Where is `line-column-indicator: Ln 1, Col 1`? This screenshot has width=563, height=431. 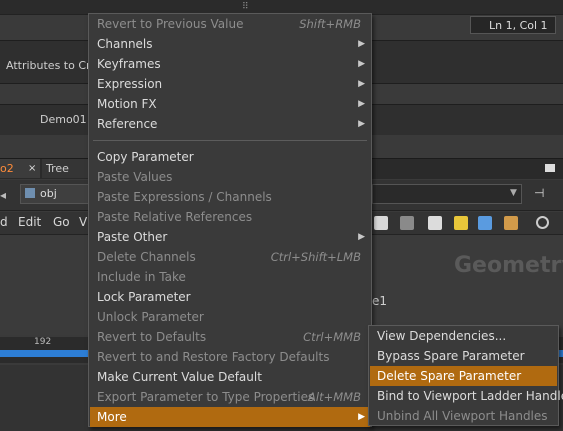
line-column-indicator: Ln 1, Col 1 is located at coordinates (513, 25).